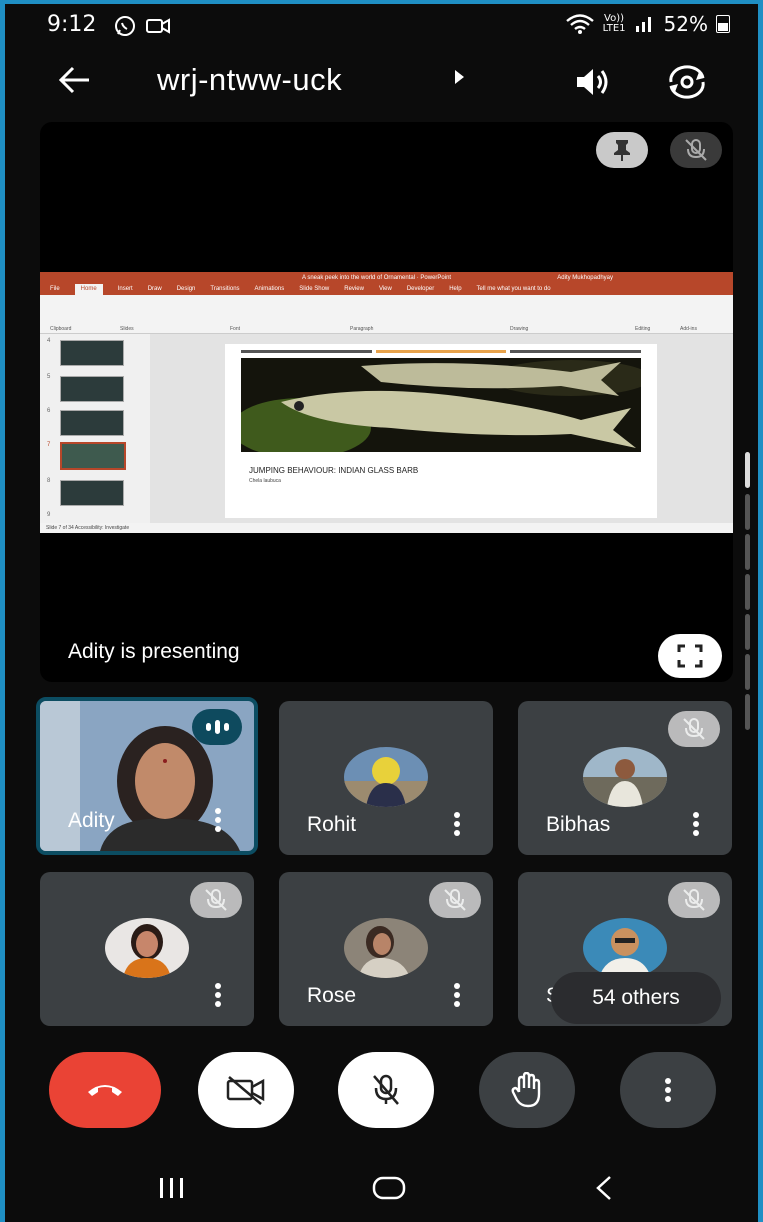 The image size is (763, 1222). Describe the element at coordinates (93, 456) in the screenshot. I see `slide-thumbnail-selected` at that location.